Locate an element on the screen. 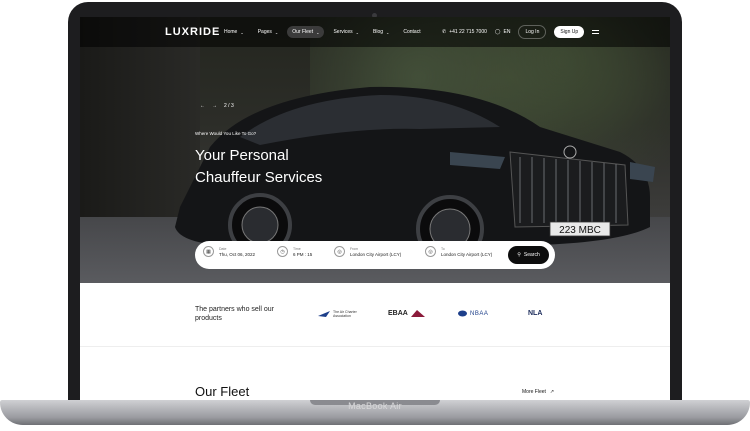 The height and width of the screenshot is (431, 750). search-button: ⚲ Search is located at coordinates (528, 255).